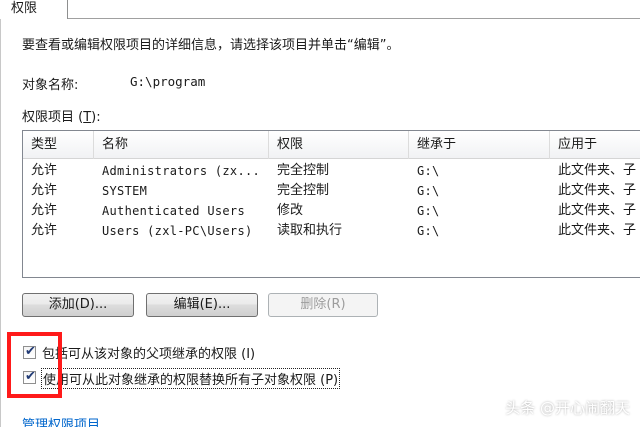  I want to click on highlight-annotation-box, so click(34, 365).